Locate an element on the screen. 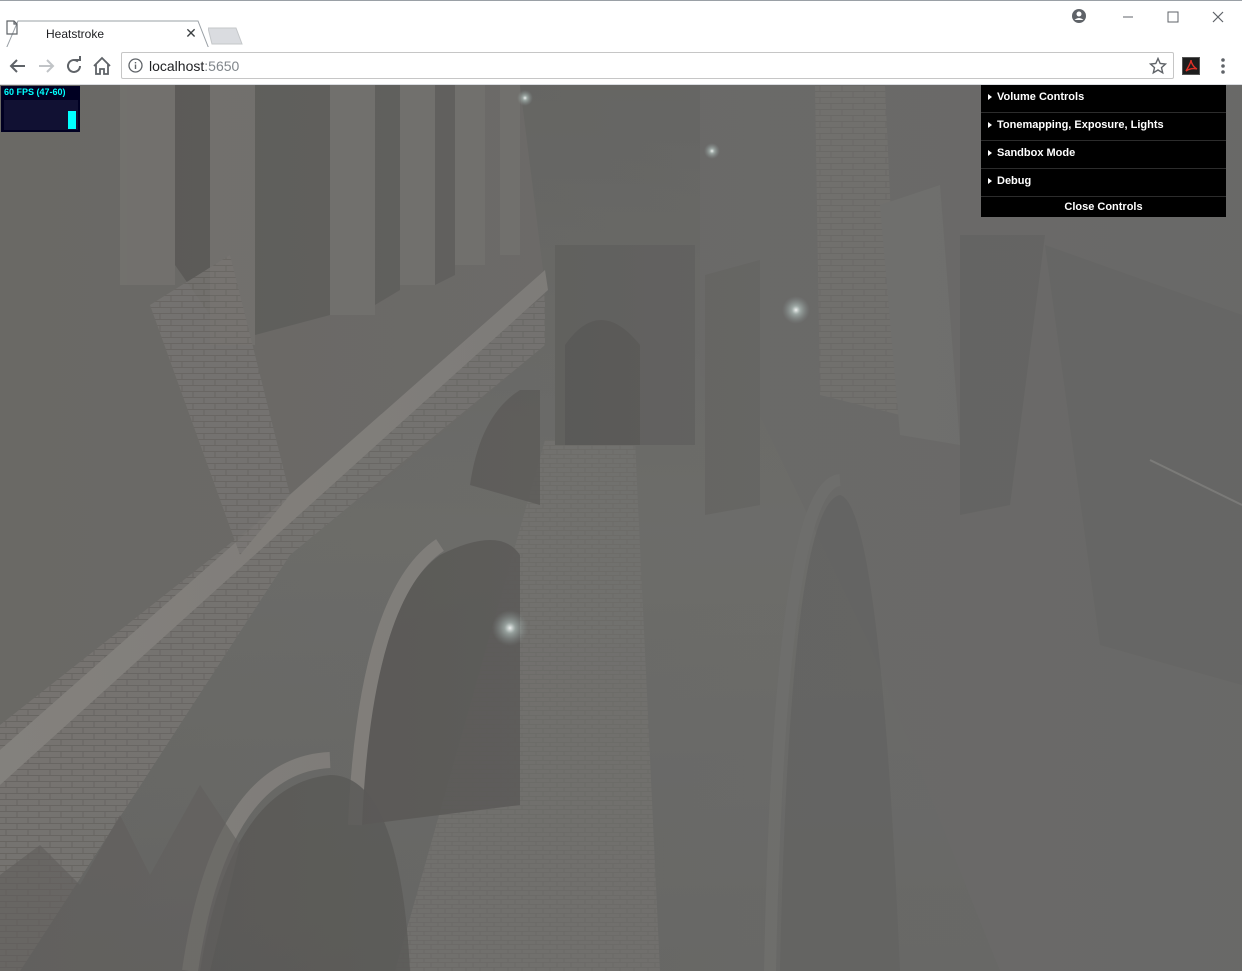 This screenshot has width=1242, height=971. bookmark-star-icon is located at coordinates (1158, 66).